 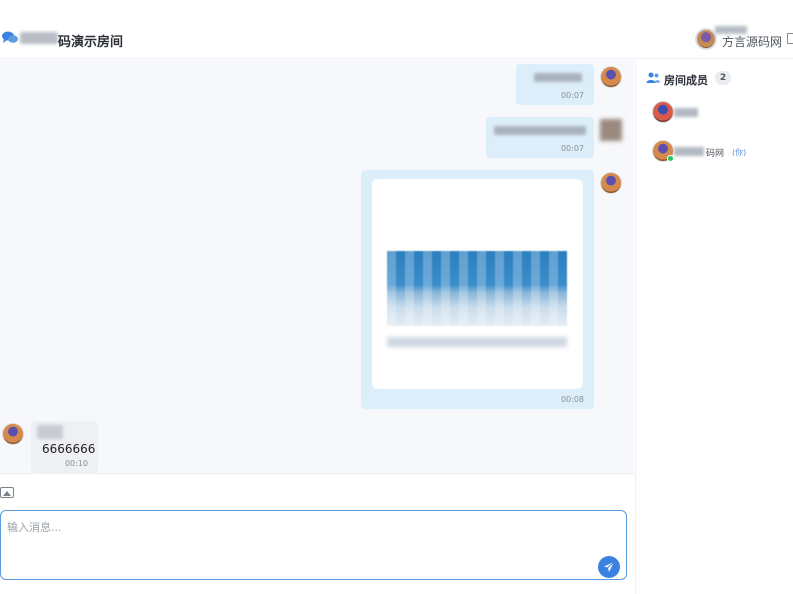 I want to click on member-avatar, so click(x=663, y=112).